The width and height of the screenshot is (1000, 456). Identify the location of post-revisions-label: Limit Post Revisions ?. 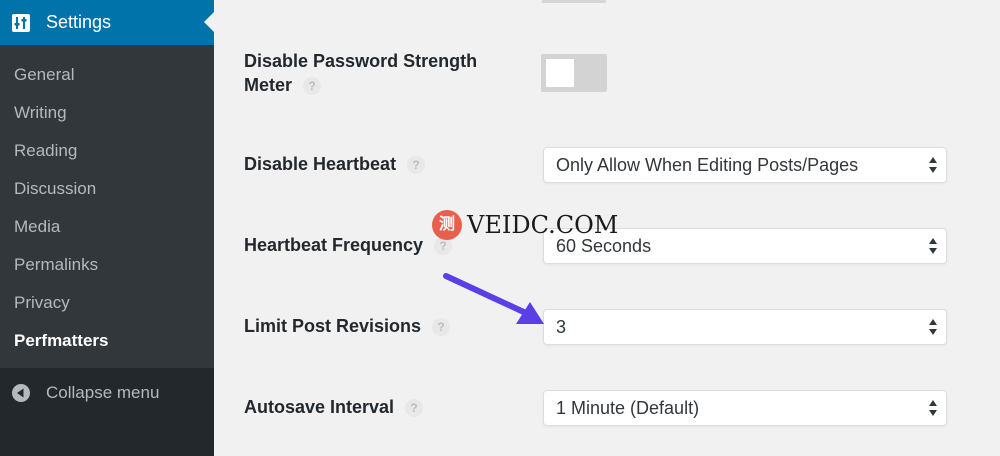
(347, 326).